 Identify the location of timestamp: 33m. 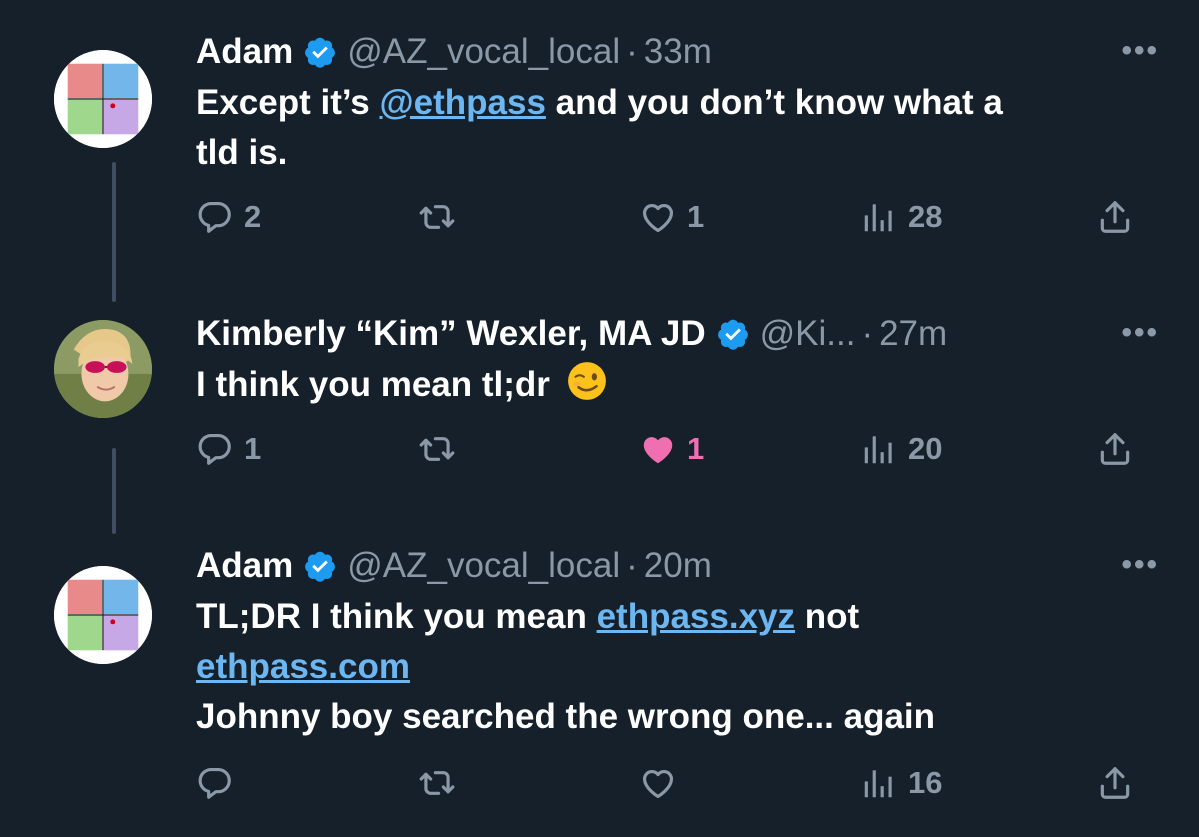
(678, 52).